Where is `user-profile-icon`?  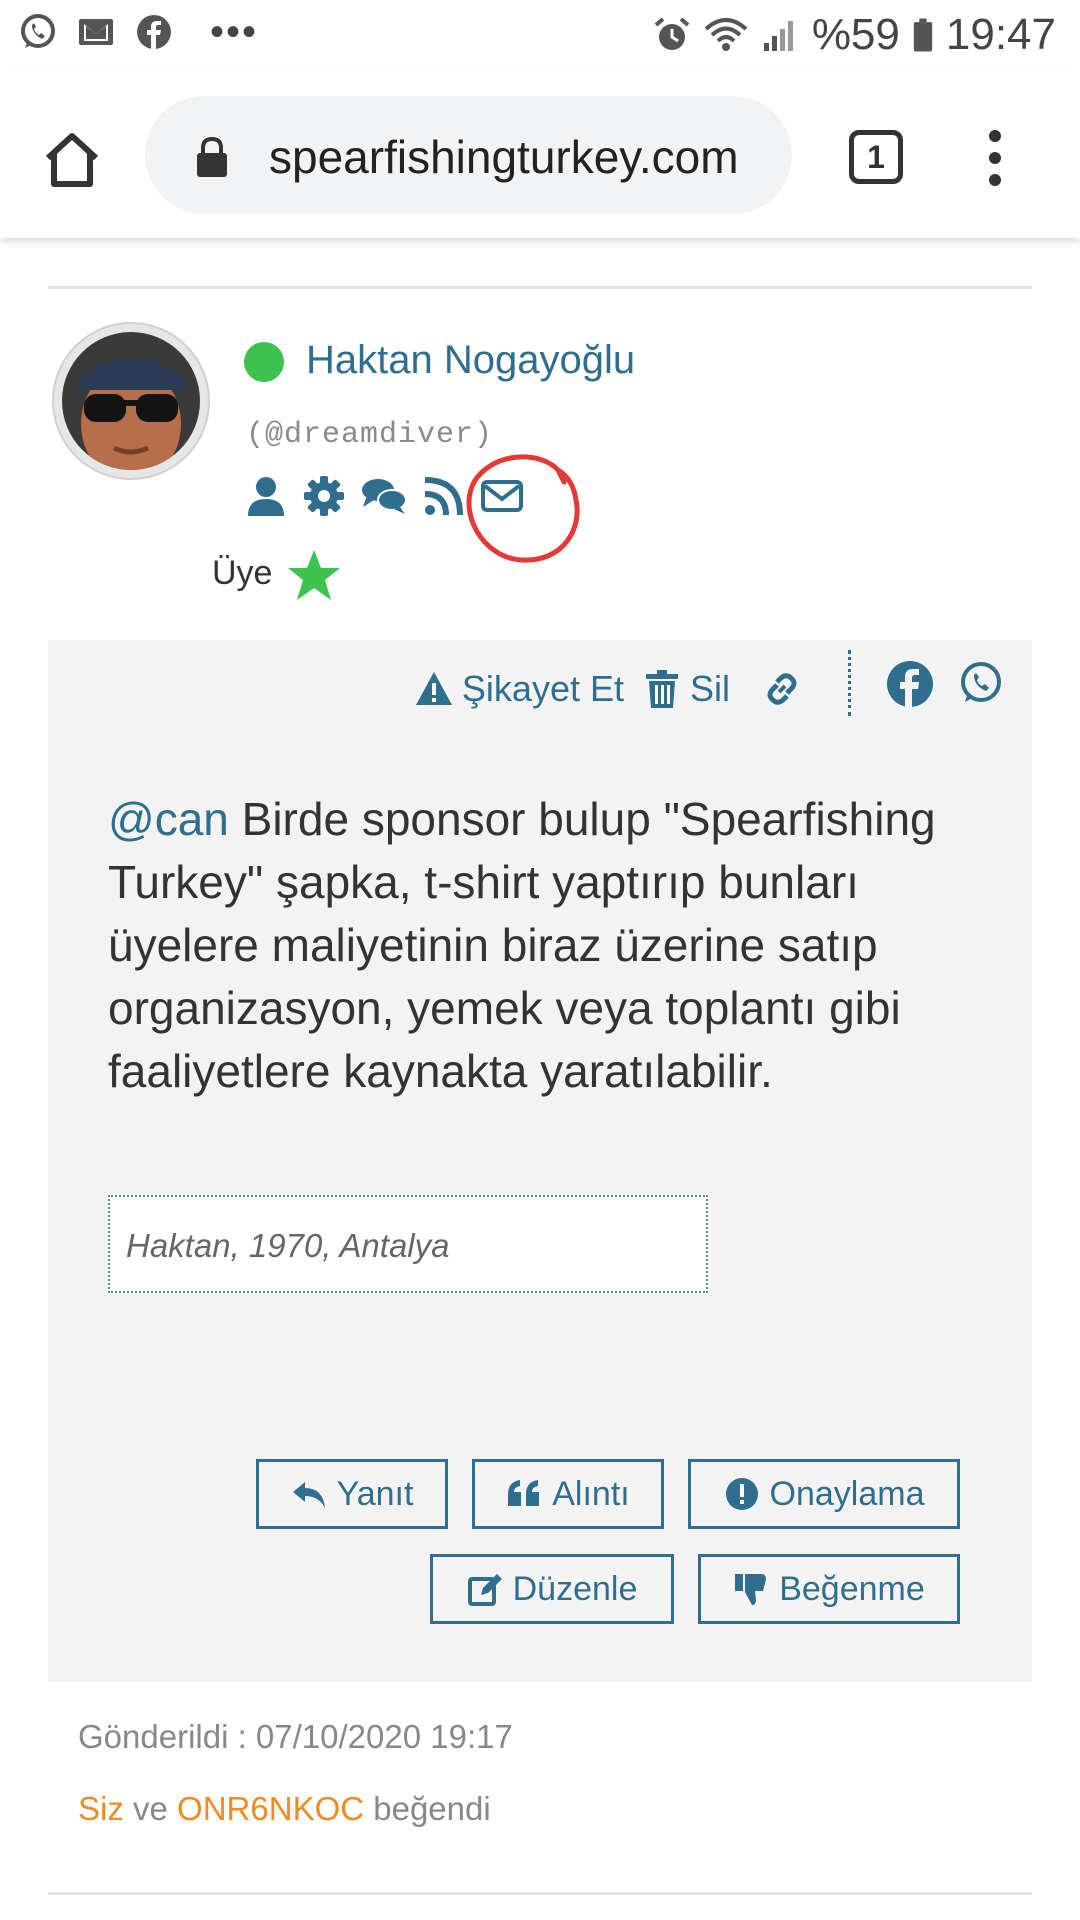
user-profile-icon is located at coordinates (266, 496).